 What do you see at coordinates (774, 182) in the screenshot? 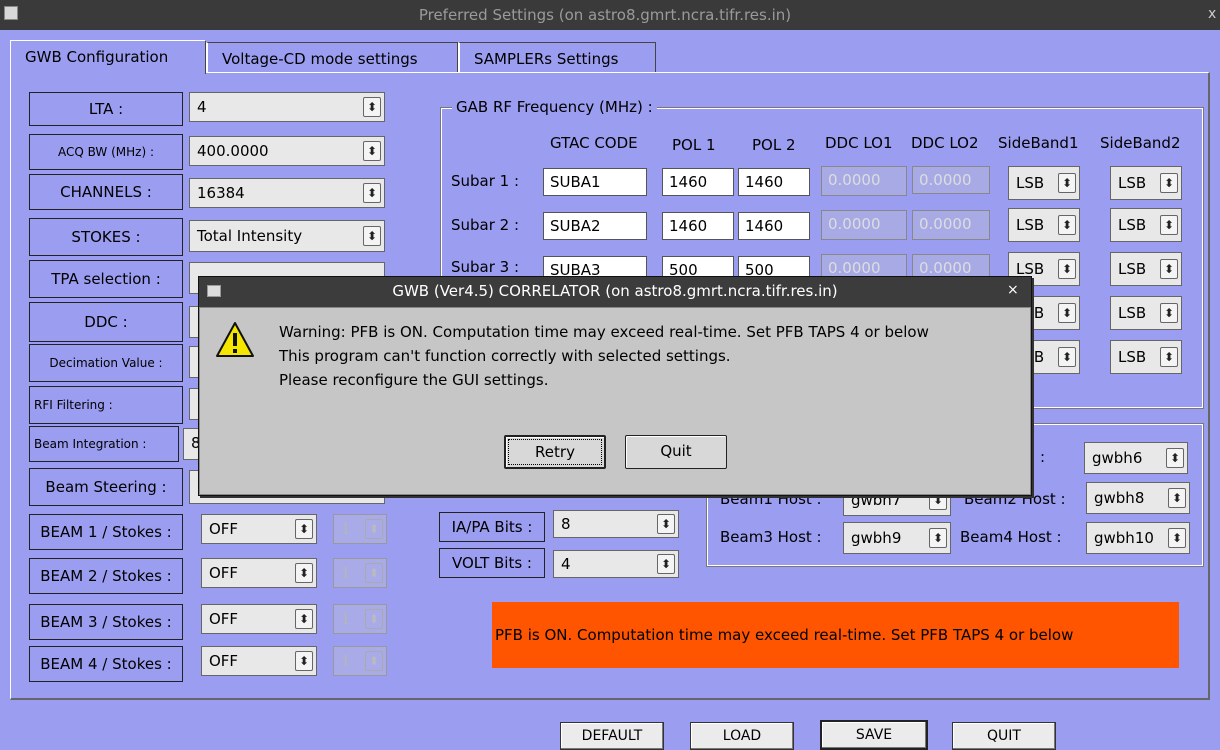
I see `subar1-pol2-input: 1460` at bounding box center [774, 182].